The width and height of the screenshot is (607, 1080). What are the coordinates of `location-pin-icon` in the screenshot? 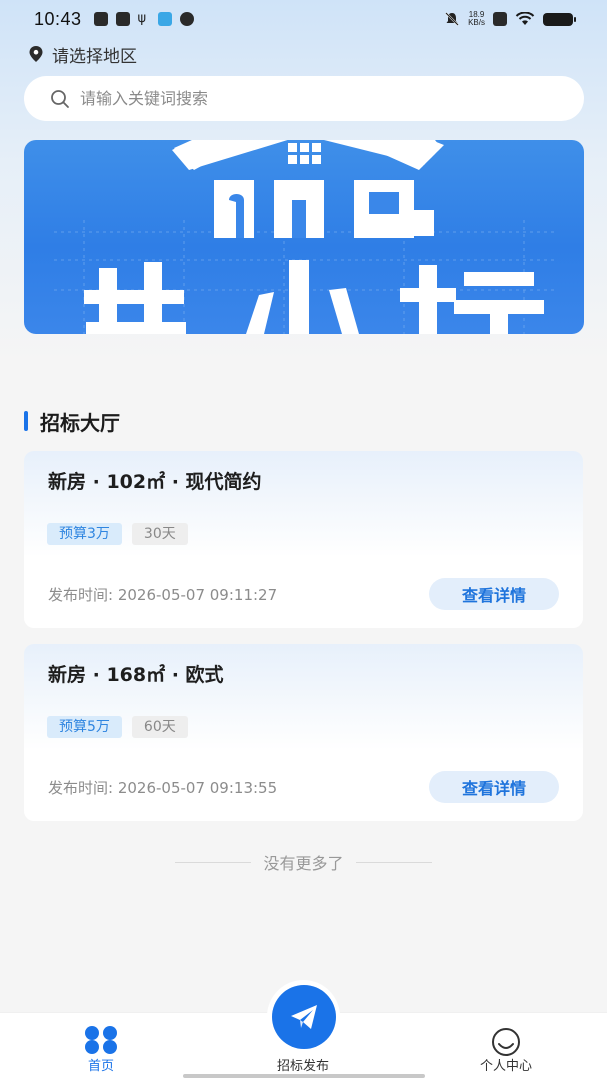 It's located at (36, 54).